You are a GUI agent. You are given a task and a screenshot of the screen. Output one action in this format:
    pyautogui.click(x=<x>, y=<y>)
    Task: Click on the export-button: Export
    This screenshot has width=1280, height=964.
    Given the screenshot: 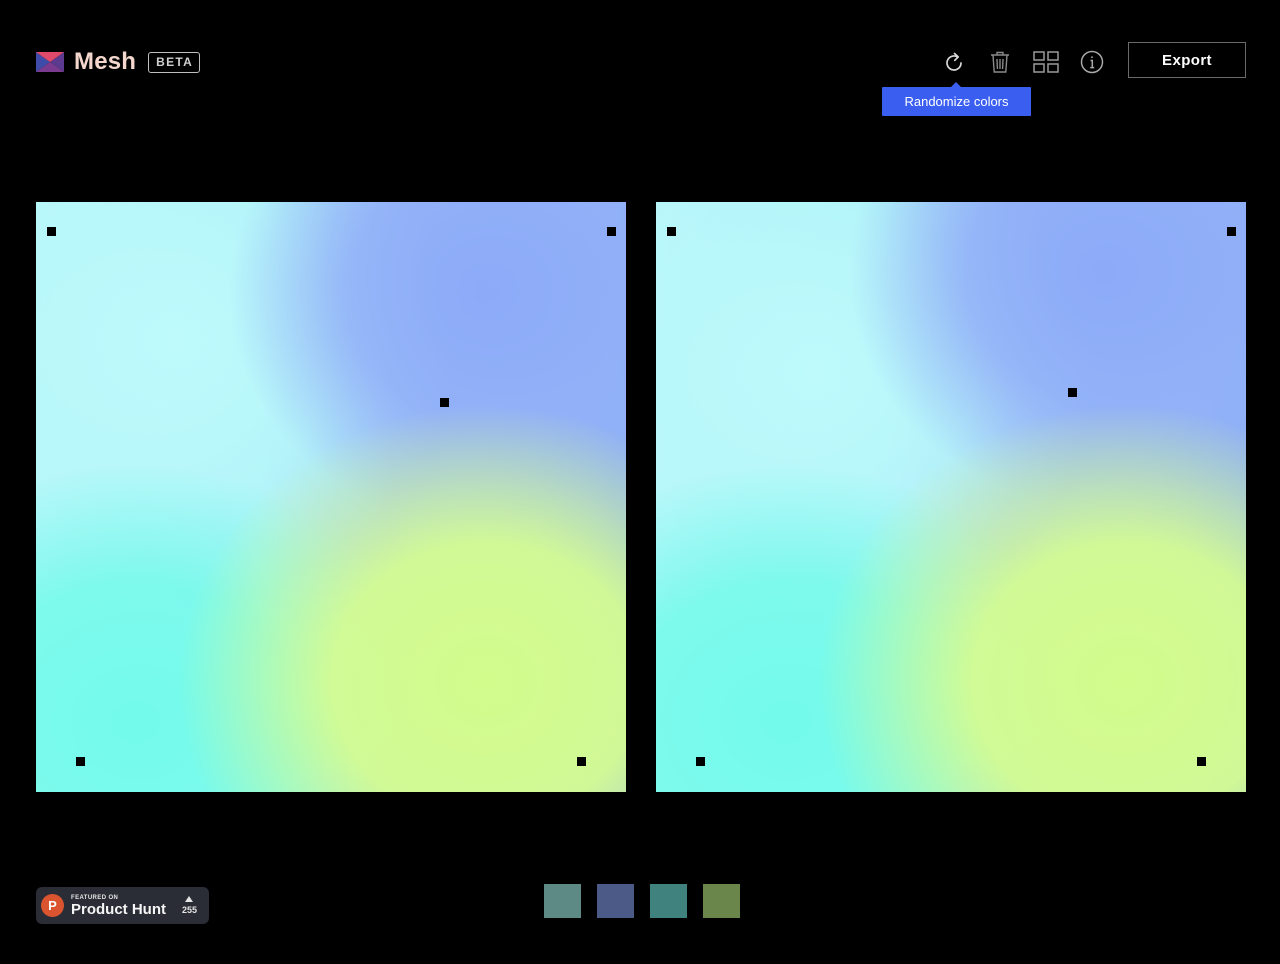 What is the action you would take?
    pyautogui.click(x=1187, y=60)
    